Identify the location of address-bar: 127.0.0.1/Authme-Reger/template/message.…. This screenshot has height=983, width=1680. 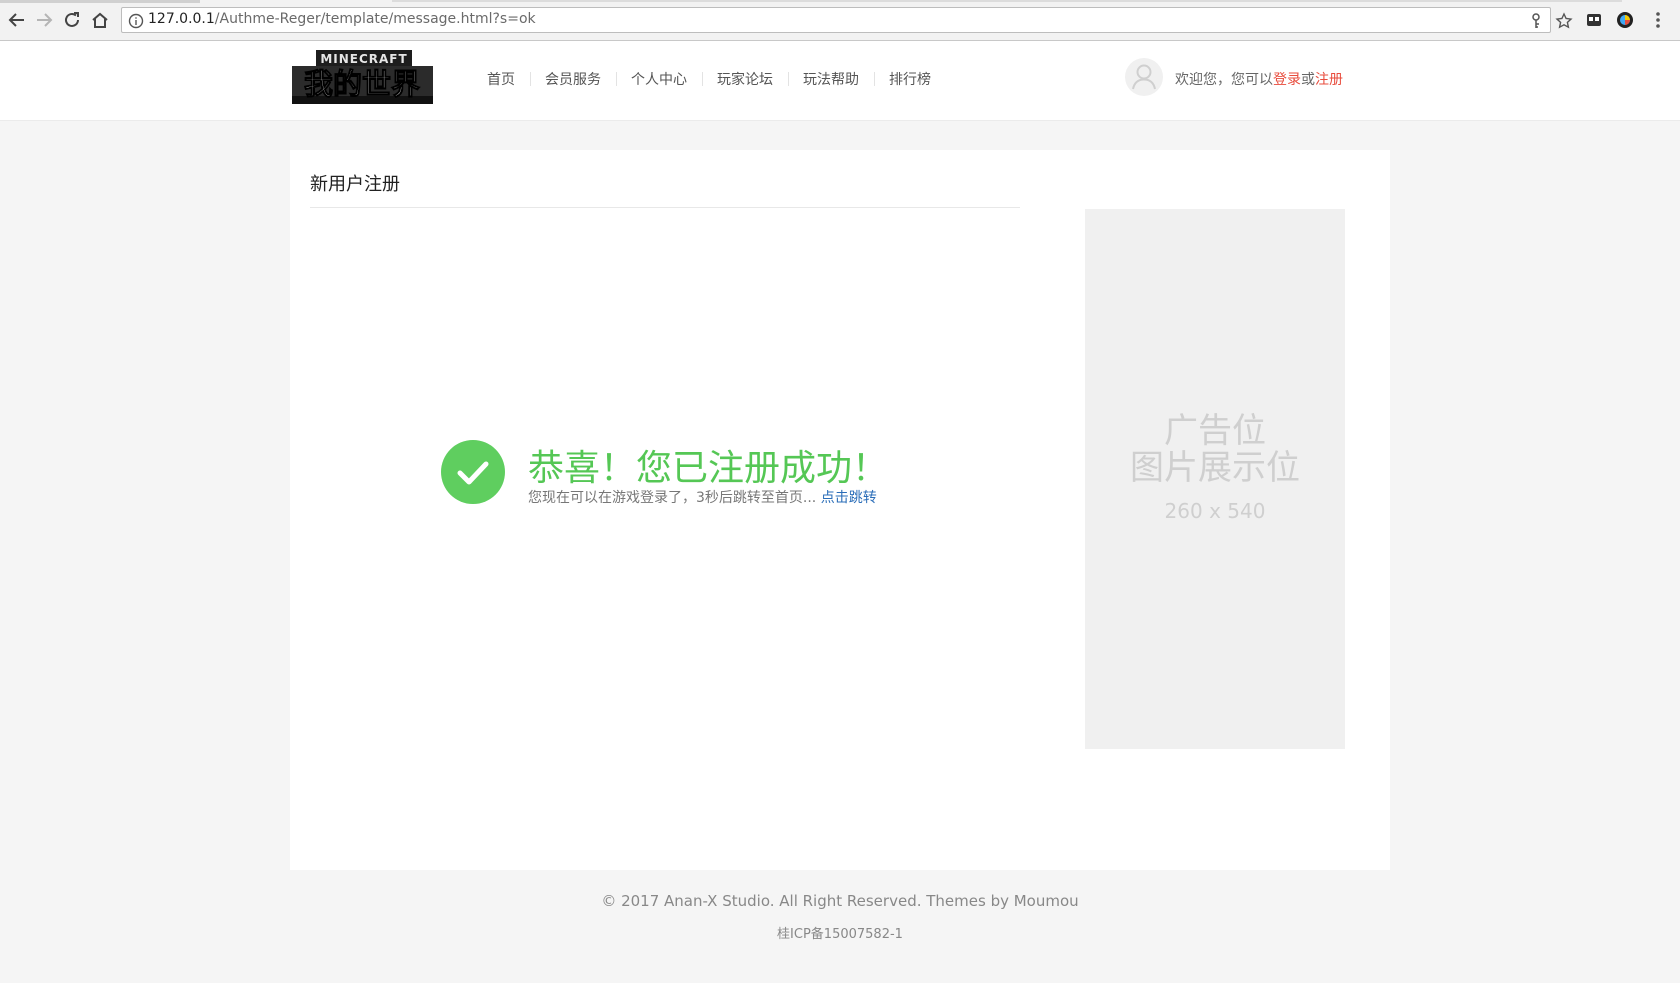
(847, 20).